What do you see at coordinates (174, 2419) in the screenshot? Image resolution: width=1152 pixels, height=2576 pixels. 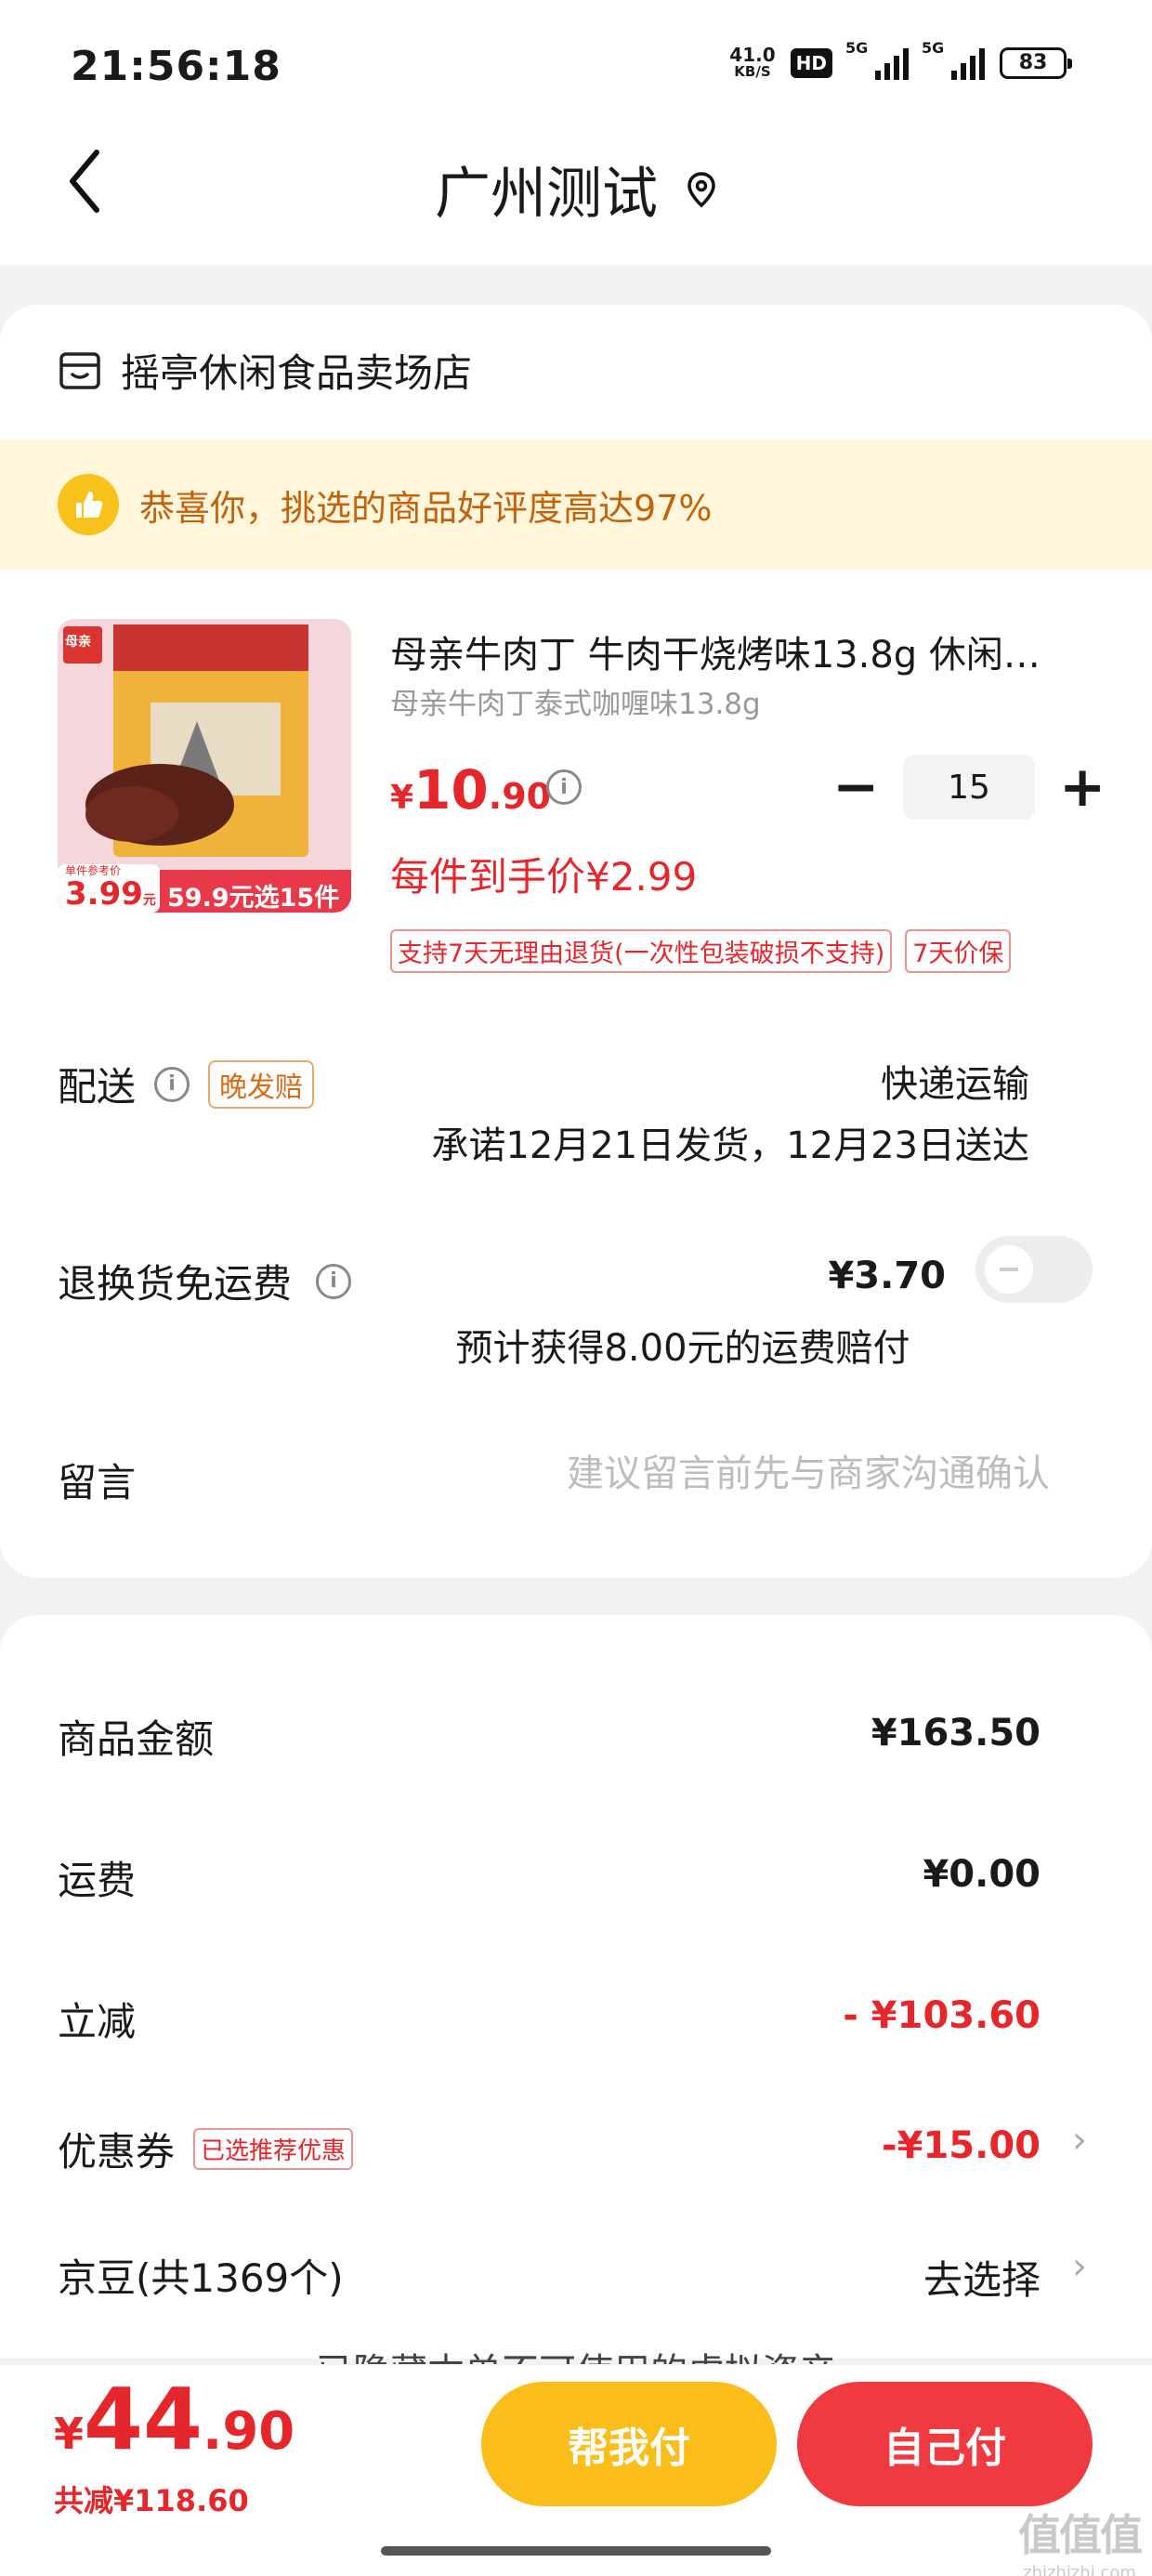 I see `total-price: ¥ 44 .90` at bounding box center [174, 2419].